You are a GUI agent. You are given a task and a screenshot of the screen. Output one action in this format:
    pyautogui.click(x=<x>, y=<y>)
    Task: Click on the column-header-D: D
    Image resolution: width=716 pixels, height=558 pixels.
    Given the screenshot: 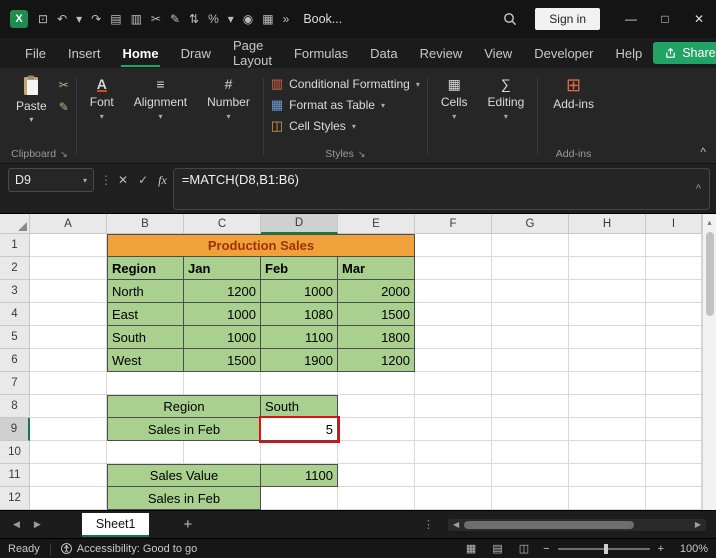 What is the action you would take?
    pyautogui.click(x=299, y=224)
    